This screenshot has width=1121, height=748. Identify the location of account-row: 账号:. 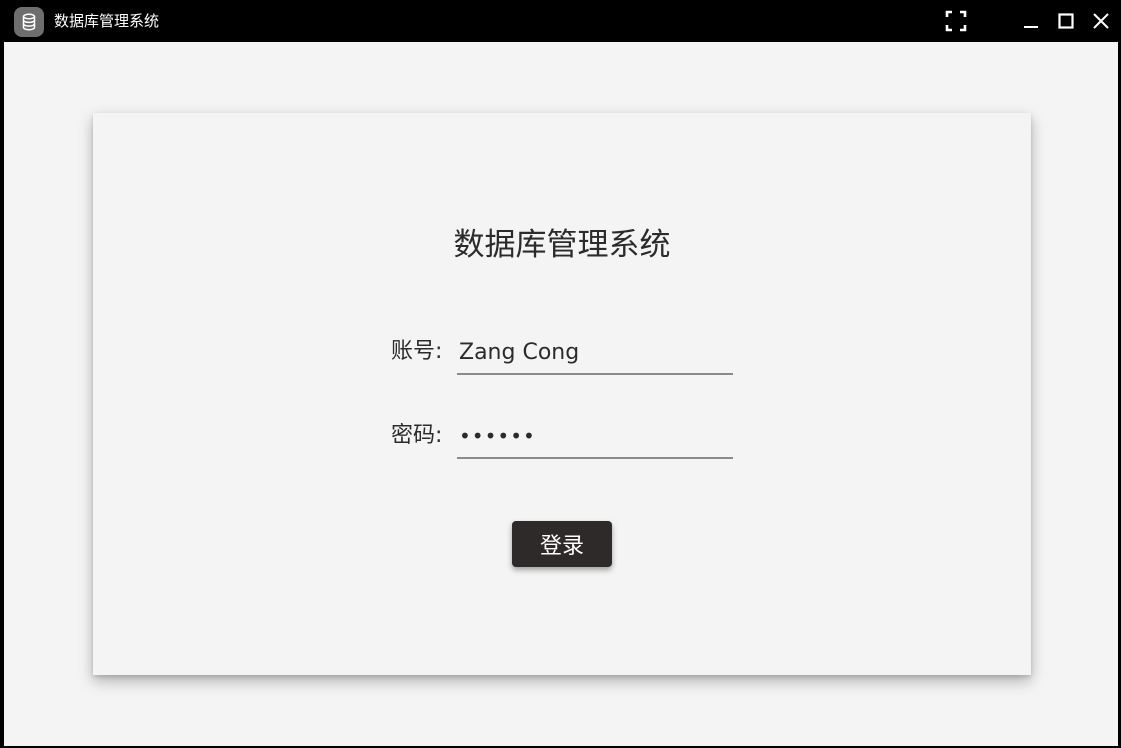
(571, 353).